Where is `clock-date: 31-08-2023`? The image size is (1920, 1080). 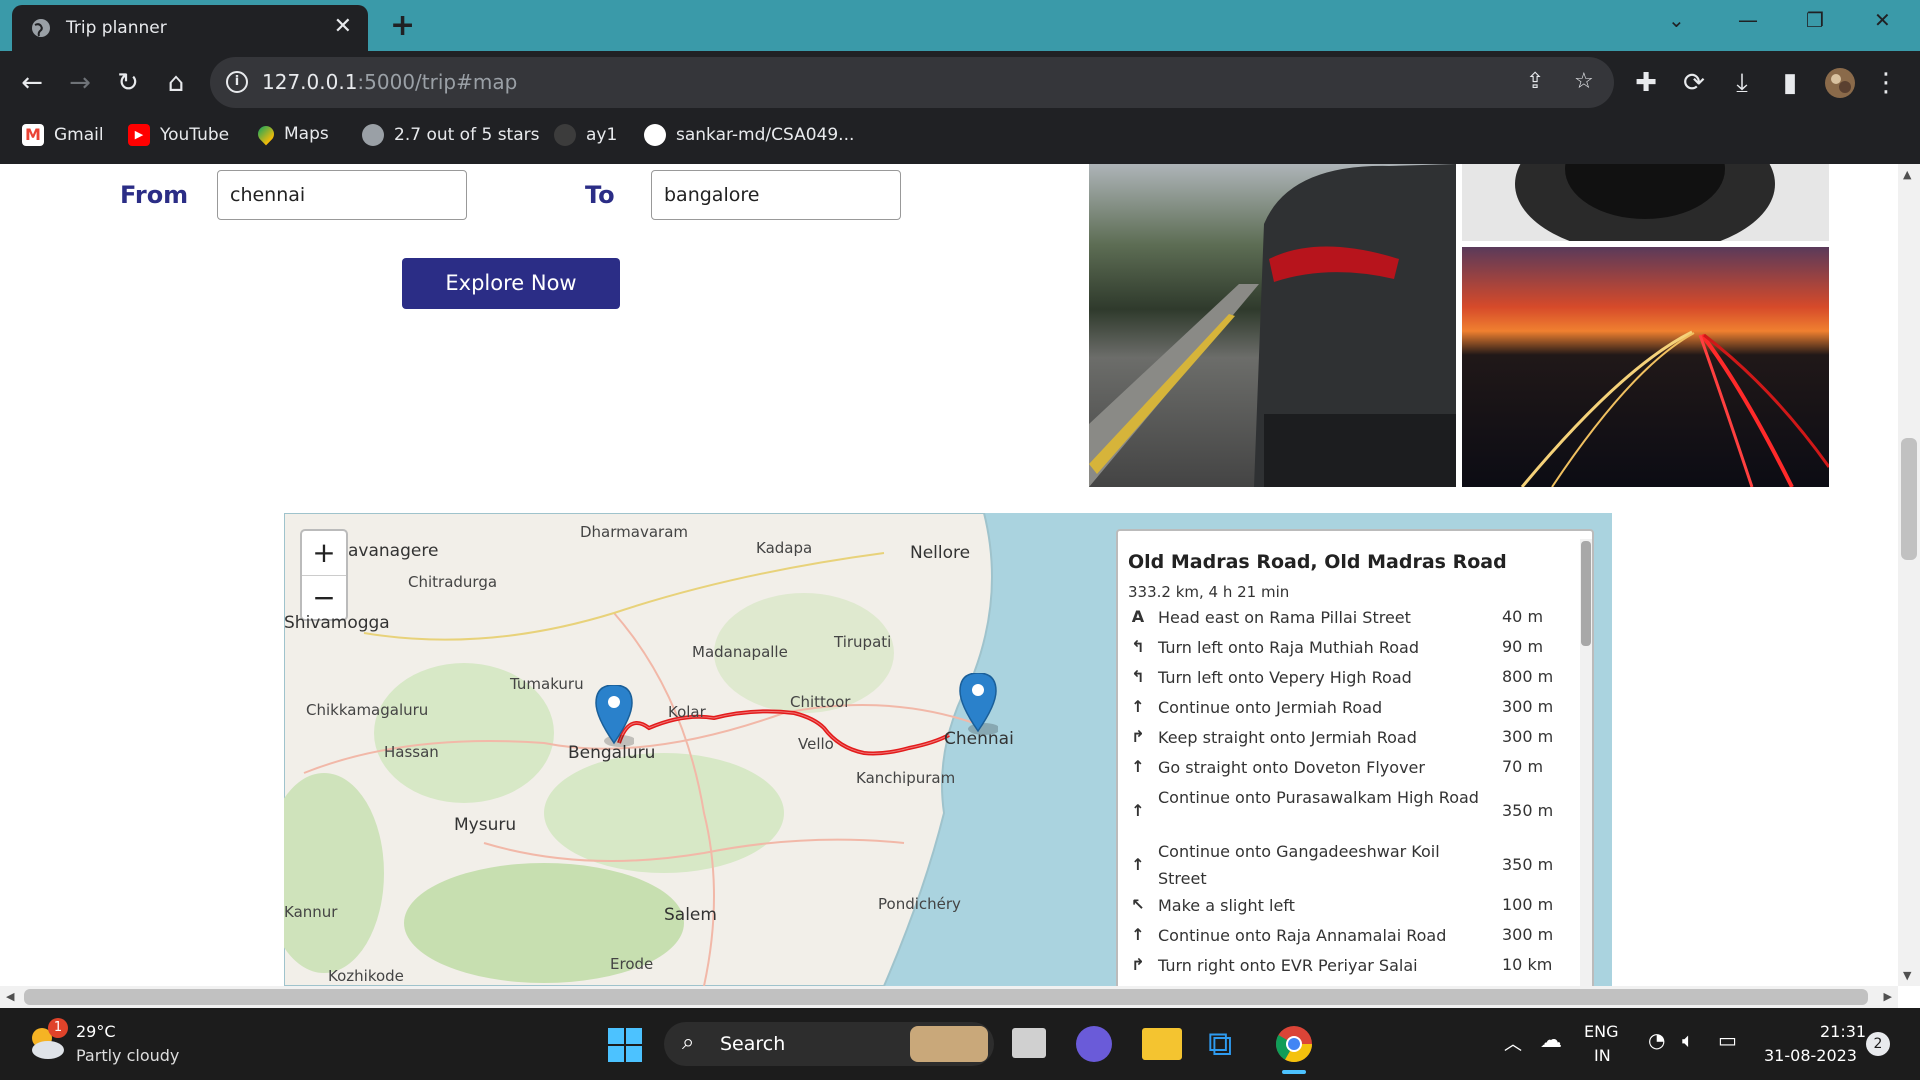 clock-date: 31-08-2023 is located at coordinates (1810, 1055).